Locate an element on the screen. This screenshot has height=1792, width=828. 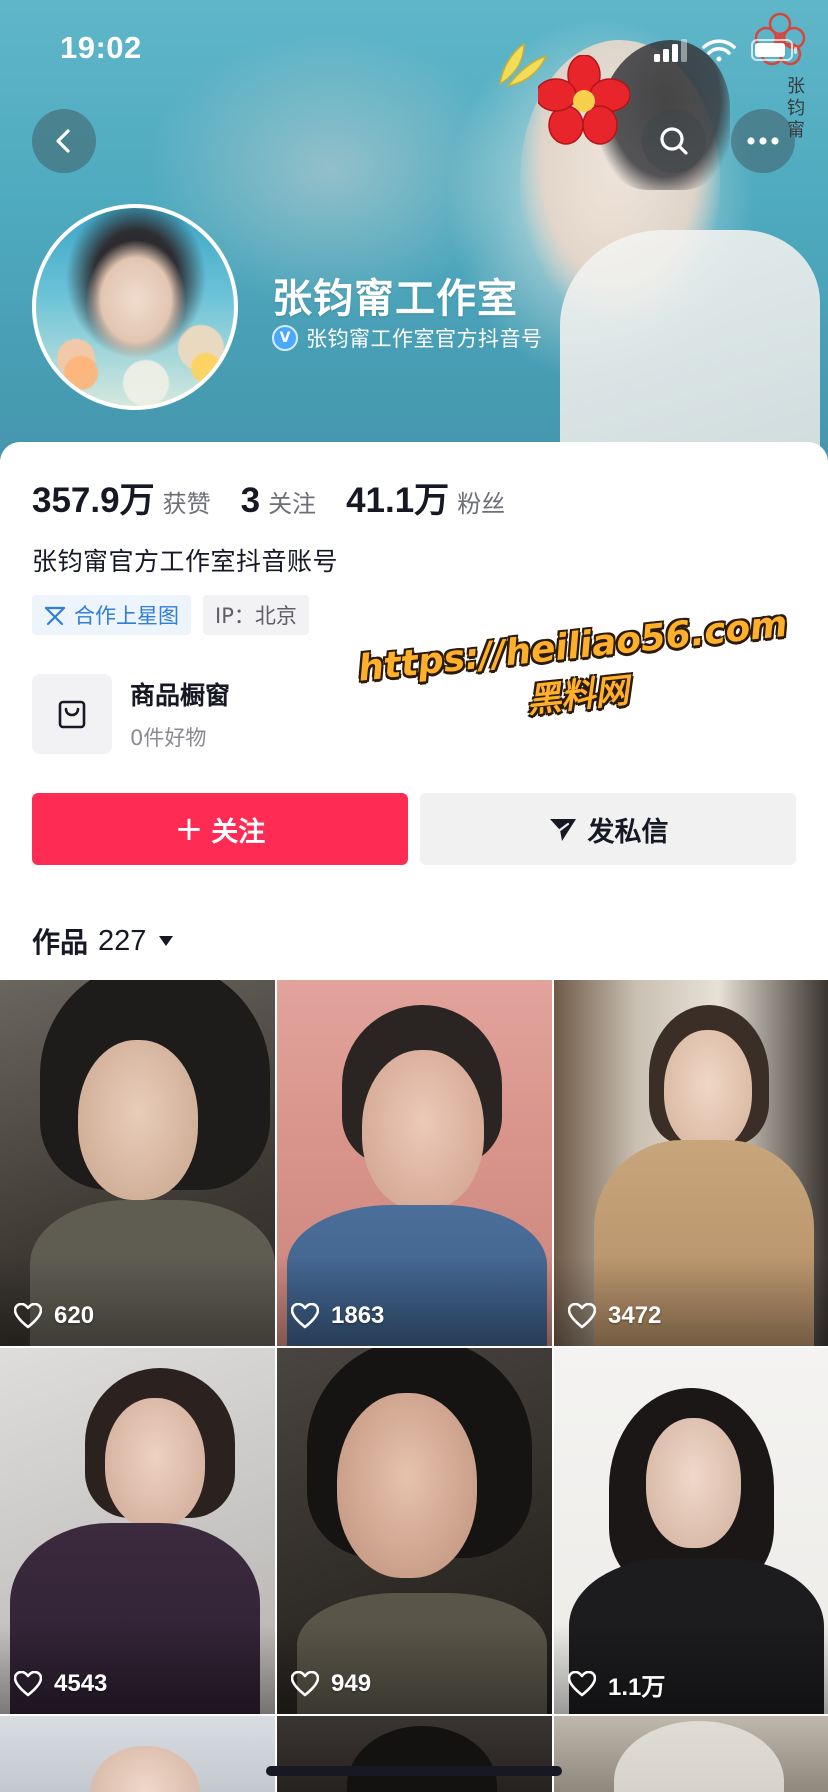
ip-location-tag: IP：北京 is located at coordinates (256, 615).